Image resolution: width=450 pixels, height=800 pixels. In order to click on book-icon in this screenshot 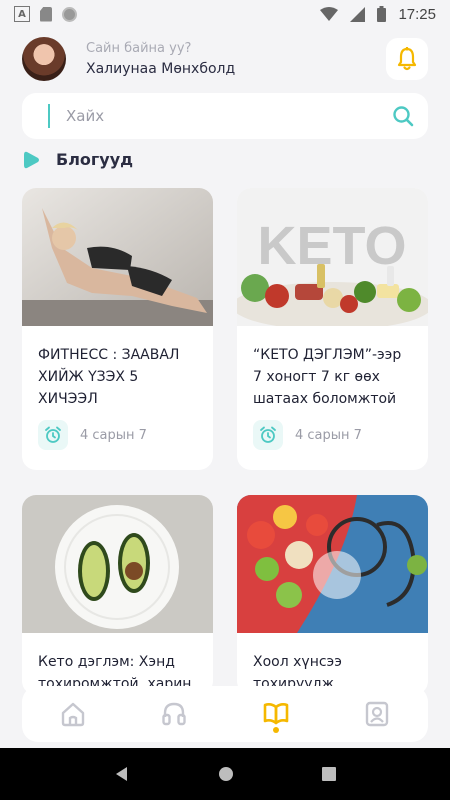, I will do `click(276, 714)`.